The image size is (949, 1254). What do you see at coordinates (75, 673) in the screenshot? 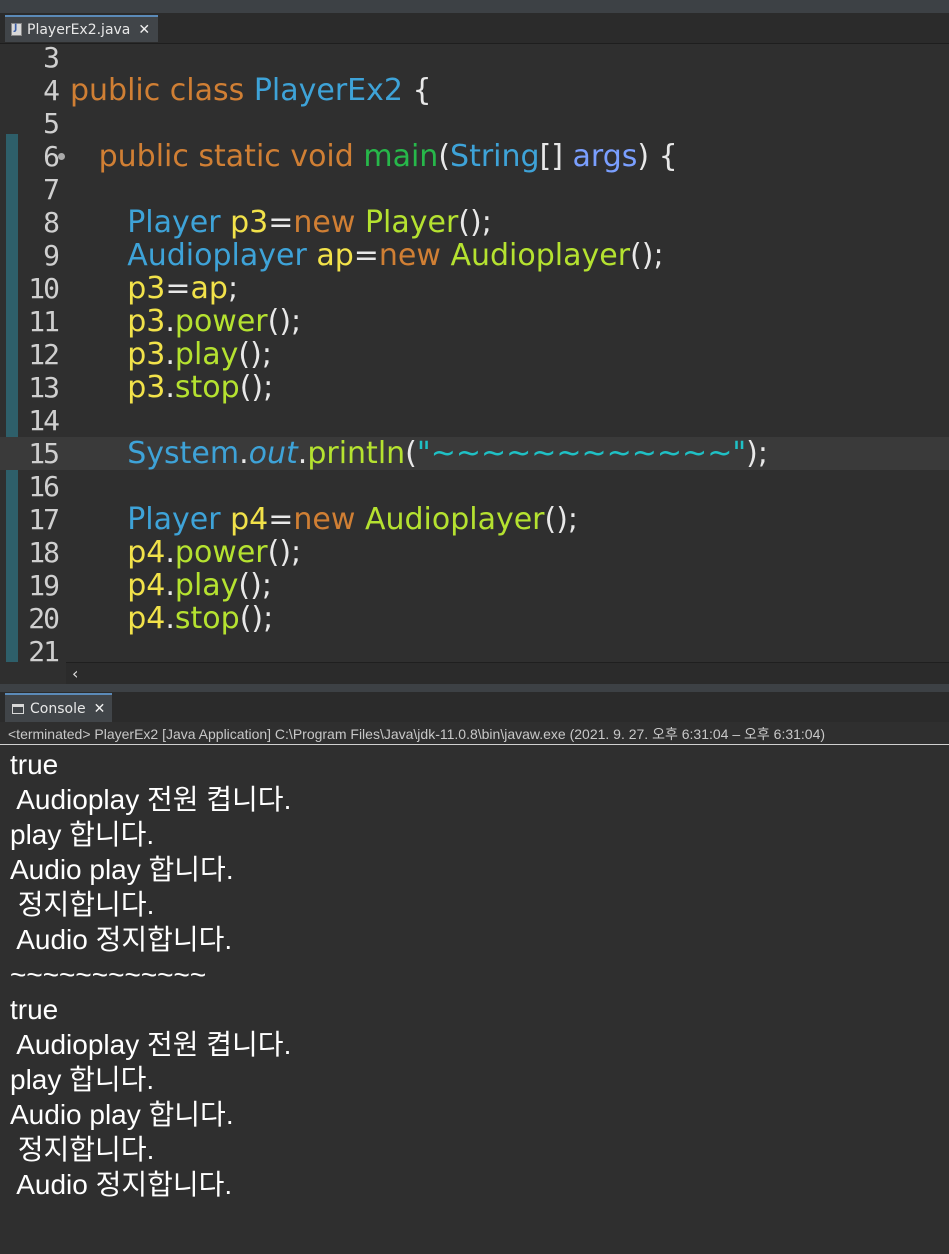
I see `scroll-left-icon: ‹` at bounding box center [75, 673].